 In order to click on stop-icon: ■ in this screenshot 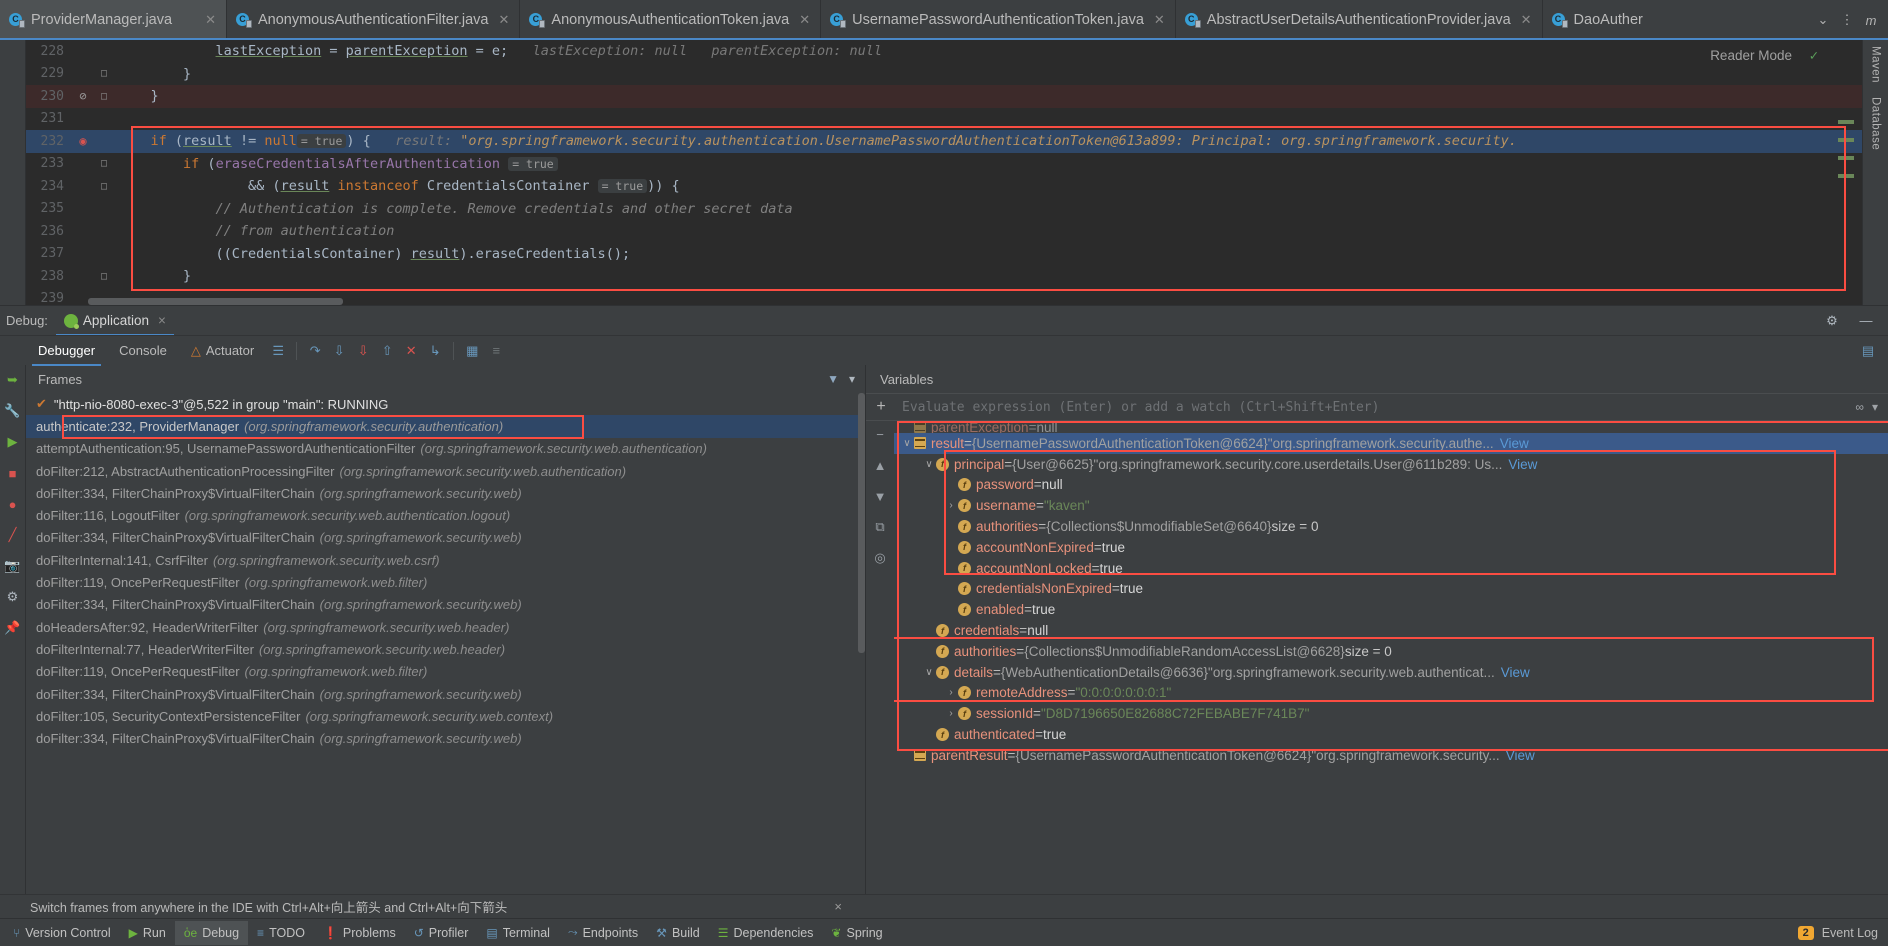, I will do `click(13, 473)`.